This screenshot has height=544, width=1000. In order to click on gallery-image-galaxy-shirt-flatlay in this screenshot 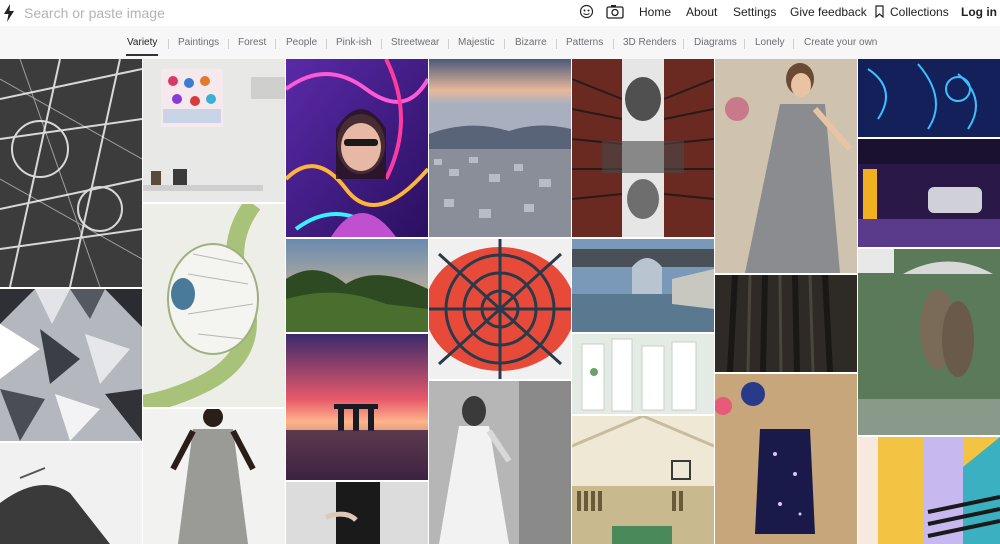, I will do `click(786, 459)`.